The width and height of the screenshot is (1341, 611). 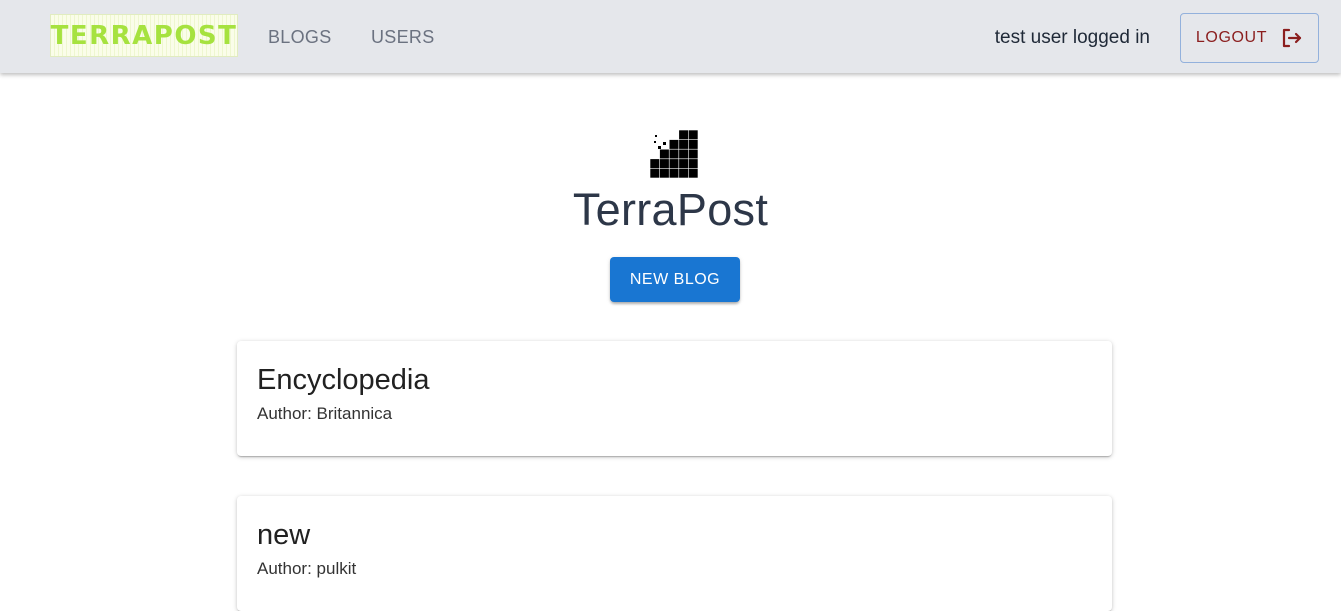 What do you see at coordinates (1292, 38) in the screenshot?
I see `logout-icon` at bounding box center [1292, 38].